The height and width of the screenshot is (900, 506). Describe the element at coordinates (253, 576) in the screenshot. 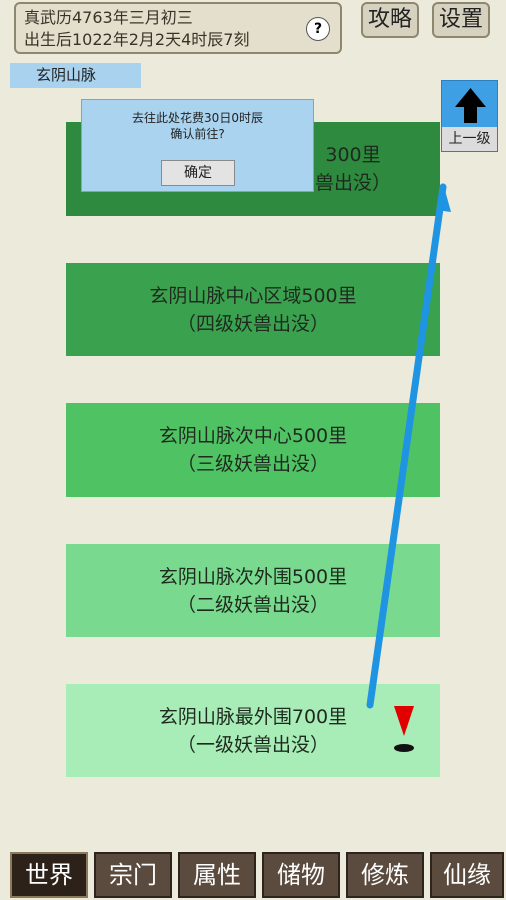

I see `region-name: 玄阴山脉次外围500里` at that location.